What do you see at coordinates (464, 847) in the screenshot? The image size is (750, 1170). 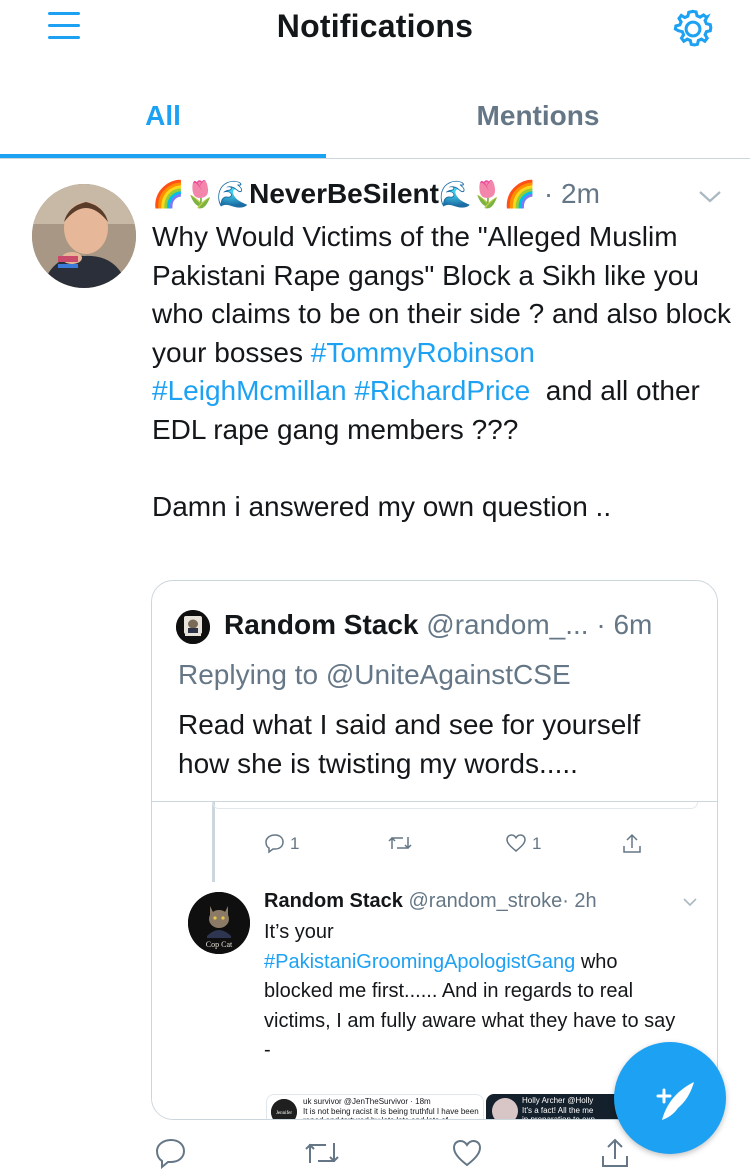 I see `screenshot-action-row: 1 1` at bounding box center [464, 847].